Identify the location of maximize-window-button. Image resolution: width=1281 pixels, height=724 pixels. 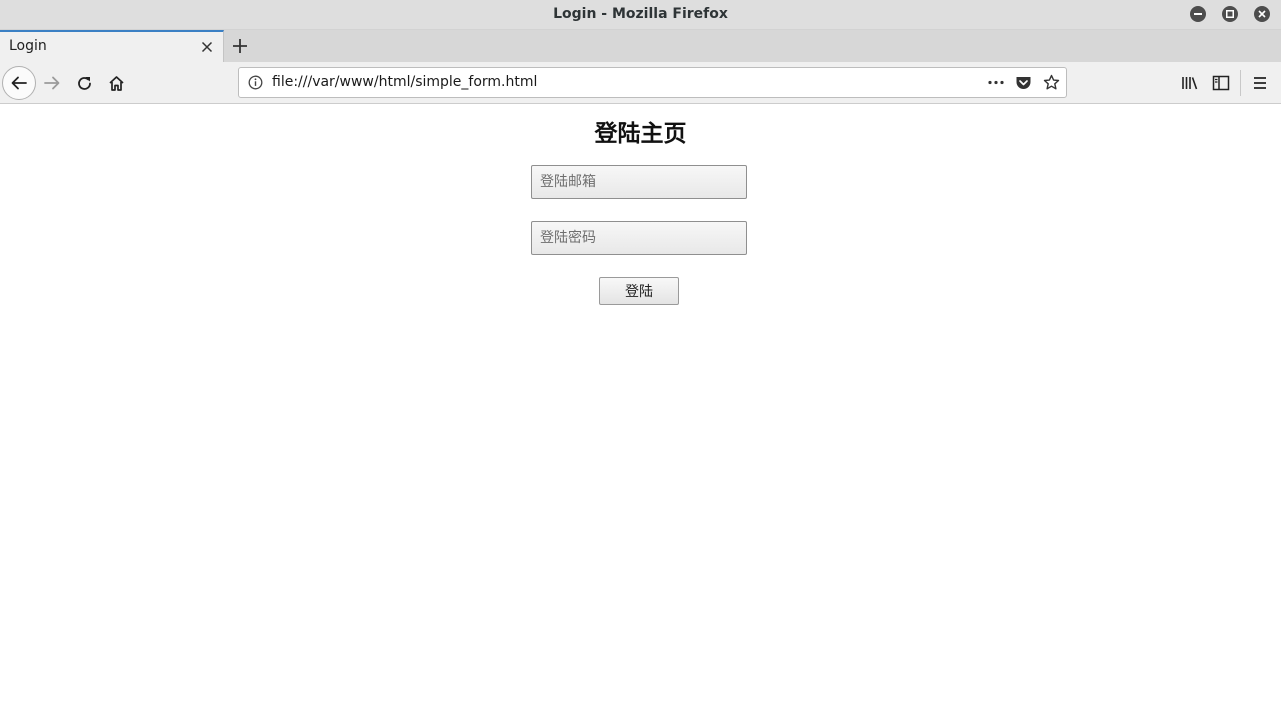
(1230, 14).